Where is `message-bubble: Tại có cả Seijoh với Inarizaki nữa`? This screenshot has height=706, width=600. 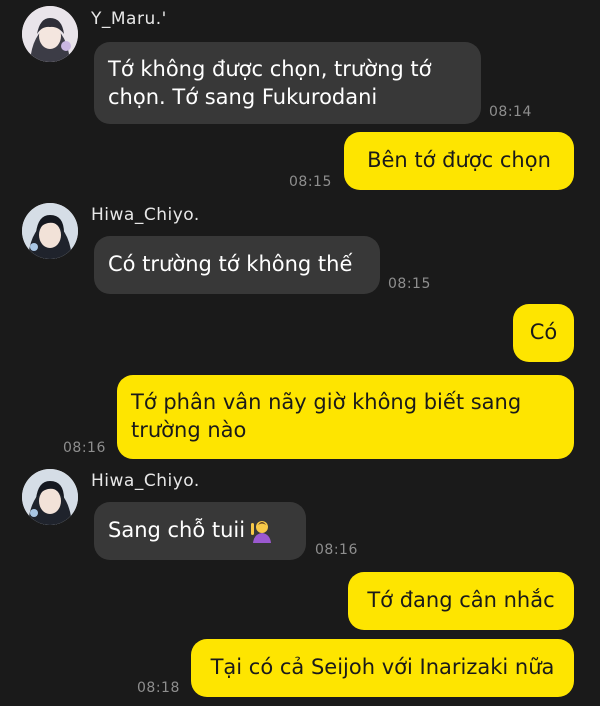
message-bubble: Tại có cả Seijoh với Inarizaki nữa is located at coordinates (382, 668).